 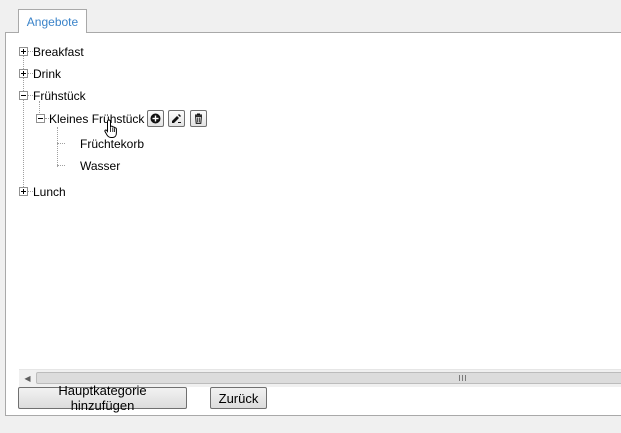 What do you see at coordinates (176, 118) in the screenshot?
I see `edit-icon` at bounding box center [176, 118].